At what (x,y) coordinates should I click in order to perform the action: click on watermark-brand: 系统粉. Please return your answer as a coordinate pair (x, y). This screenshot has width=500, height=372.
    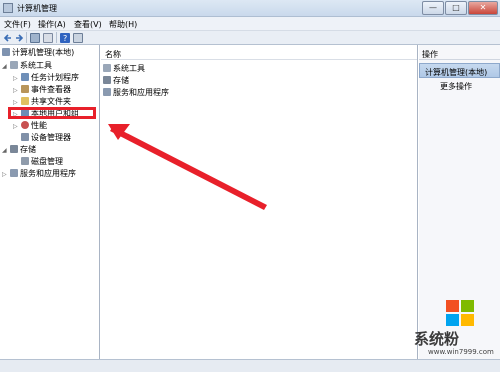
    Looking at the image, I should click on (437, 339).